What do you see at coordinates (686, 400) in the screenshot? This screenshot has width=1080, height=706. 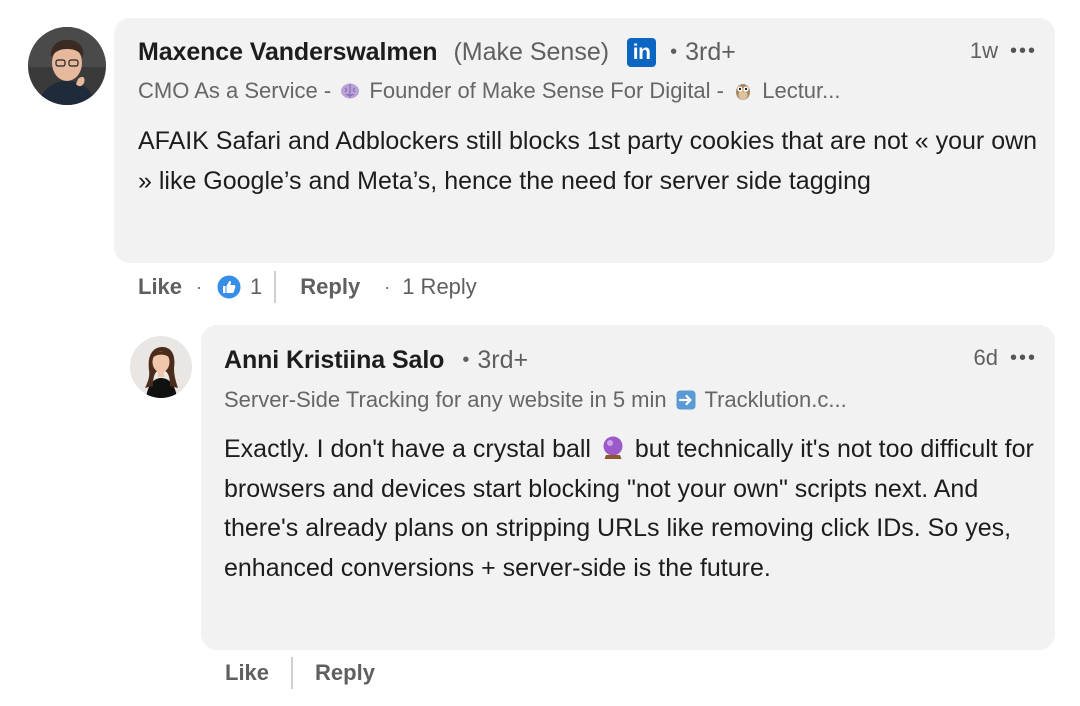 I see `right-arrow-emoji-icon` at bounding box center [686, 400].